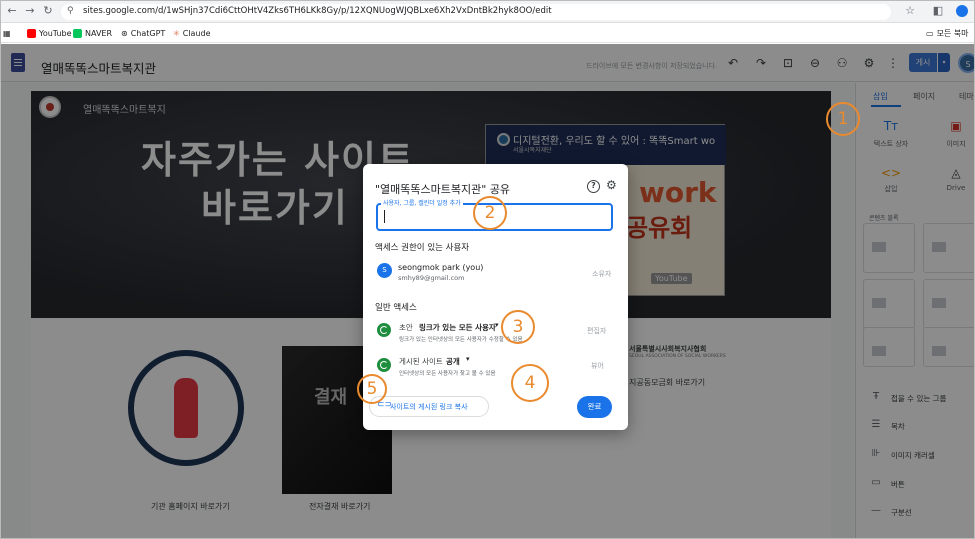  What do you see at coordinates (372, 389) in the screenshot?
I see `callout-5: 5` at bounding box center [372, 389].